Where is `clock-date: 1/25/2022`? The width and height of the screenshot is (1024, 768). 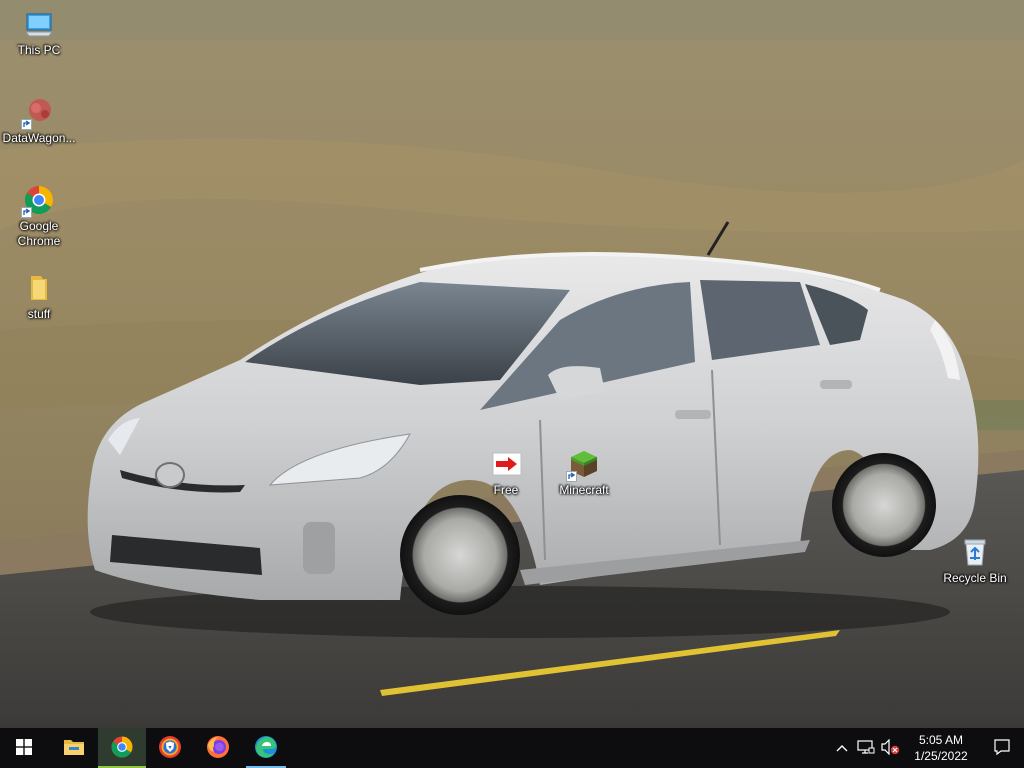
clock-date: 1/25/2022 is located at coordinates (941, 756).